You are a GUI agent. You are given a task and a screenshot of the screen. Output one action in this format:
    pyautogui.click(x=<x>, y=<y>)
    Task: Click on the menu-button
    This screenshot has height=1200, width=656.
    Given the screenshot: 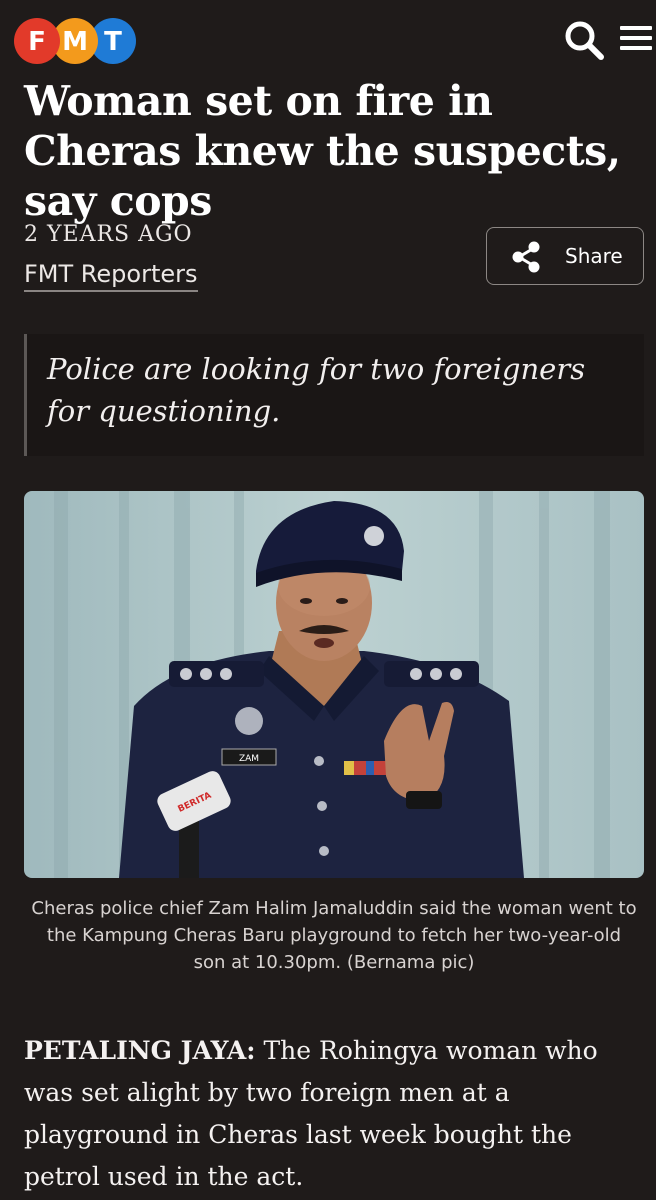 What is the action you would take?
    pyautogui.click(x=636, y=40)
    